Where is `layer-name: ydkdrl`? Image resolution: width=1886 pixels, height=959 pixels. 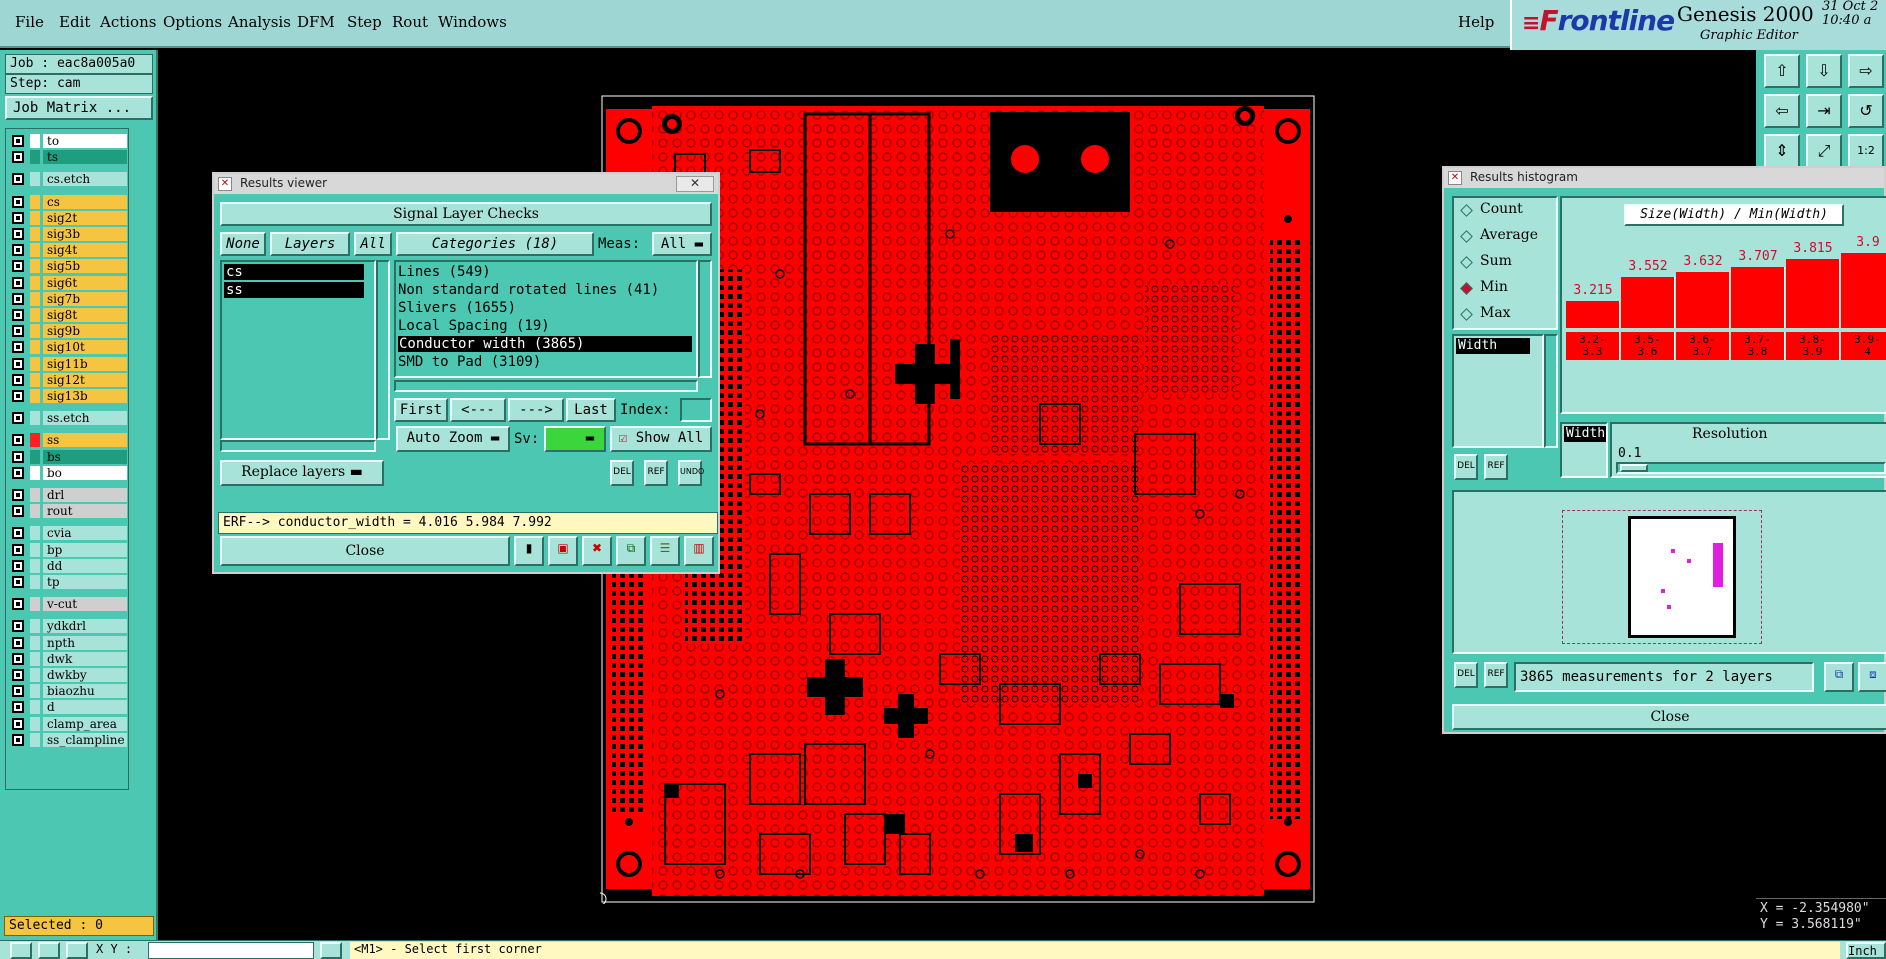 layer-name: ydkdrl is located at coordinates (85, 626).